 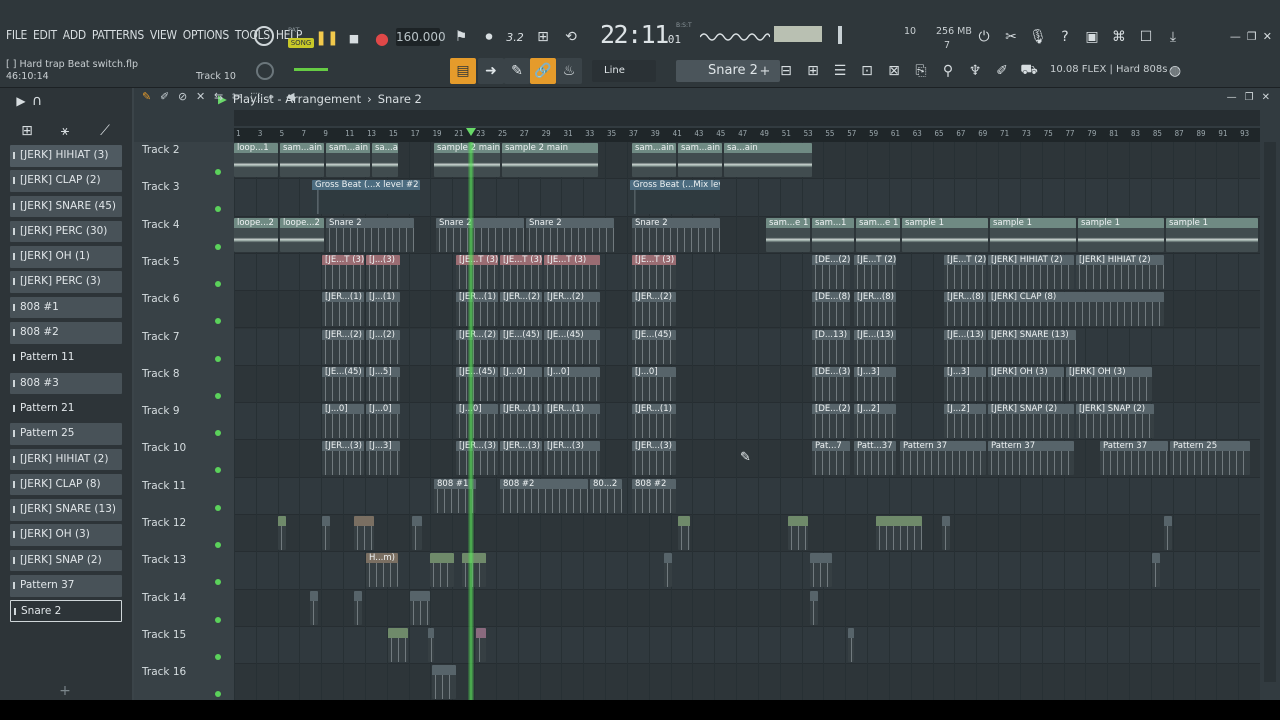 I want to click on shop-icon: ⛟, so click(x=1029, y=71).